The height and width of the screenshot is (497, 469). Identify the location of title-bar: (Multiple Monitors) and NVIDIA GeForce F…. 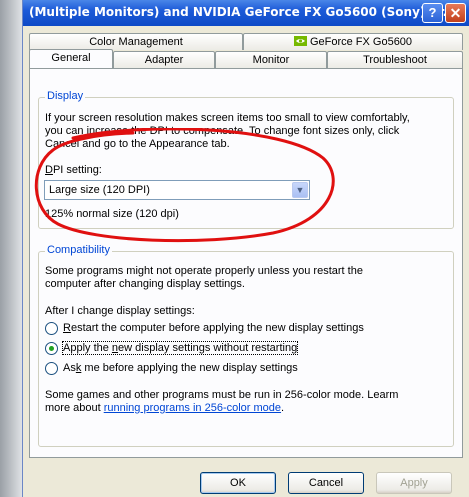
(246, 13).